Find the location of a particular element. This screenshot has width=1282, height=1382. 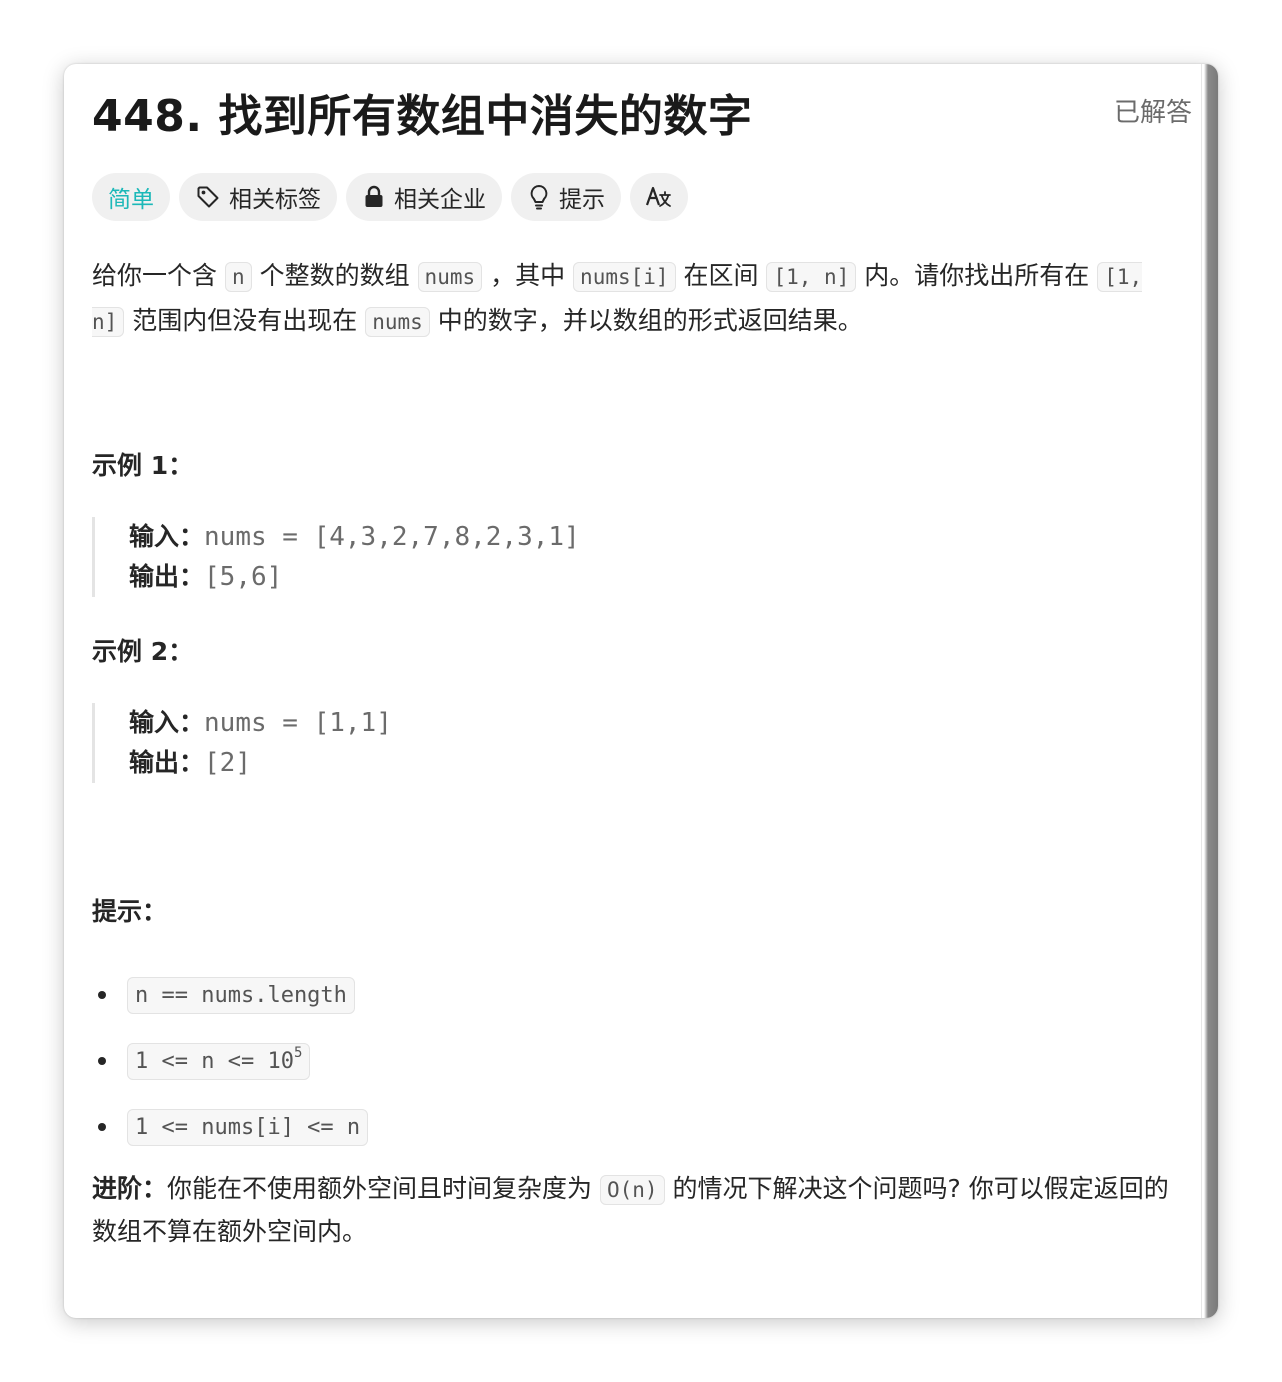

lock-icon is located at coordinates (374, 197).